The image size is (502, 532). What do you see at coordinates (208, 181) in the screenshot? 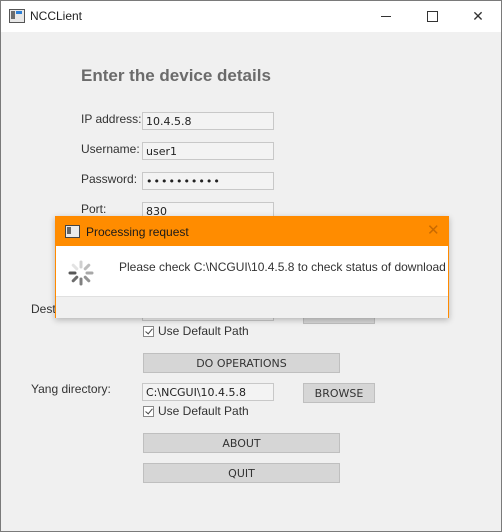
I see `password-field: ••••••••••` at bounding box center [208, 181].